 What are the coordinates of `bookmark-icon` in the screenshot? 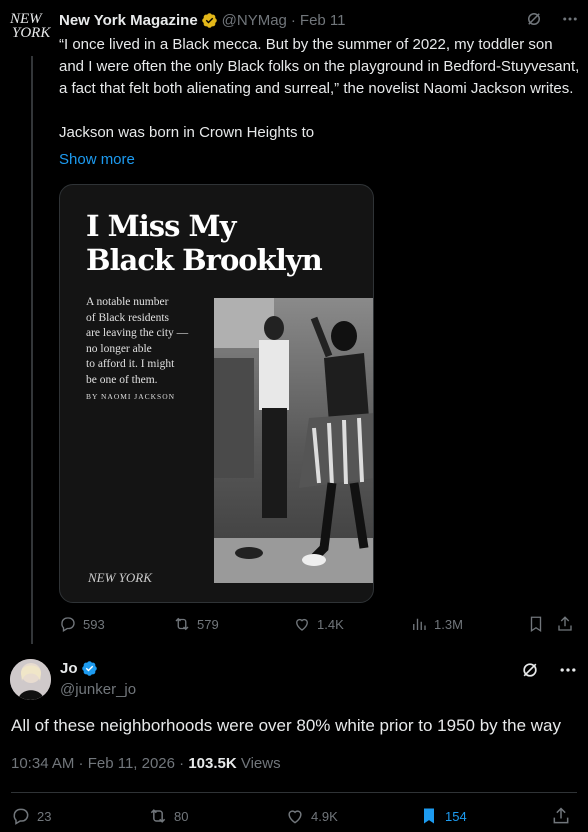 It's located at (536, 624).